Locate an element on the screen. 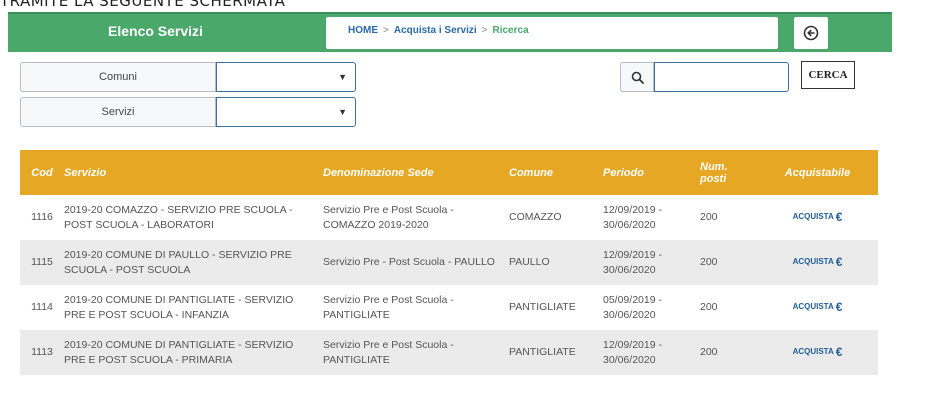 The height and width of the screenshot is (399, 934). search-icon is located at coordinates (637, 77).